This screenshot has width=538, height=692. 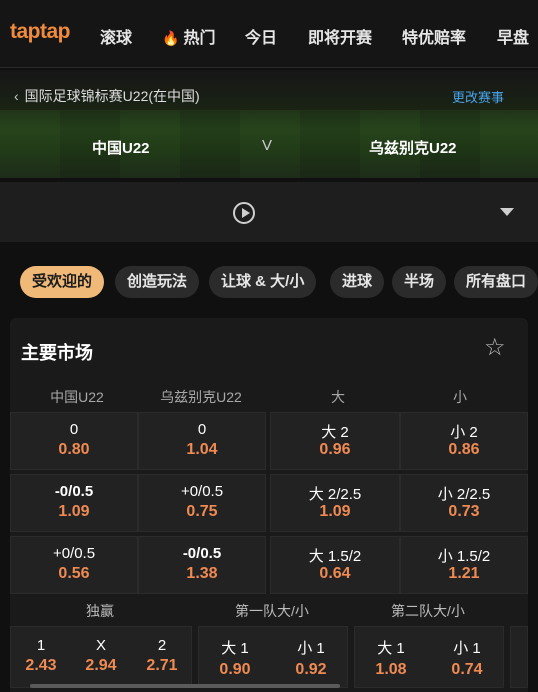 What do you see at coordinates (74, 573) in the screenshot?
I see `odds-price: 0.56` at bounding box center [74, 573].